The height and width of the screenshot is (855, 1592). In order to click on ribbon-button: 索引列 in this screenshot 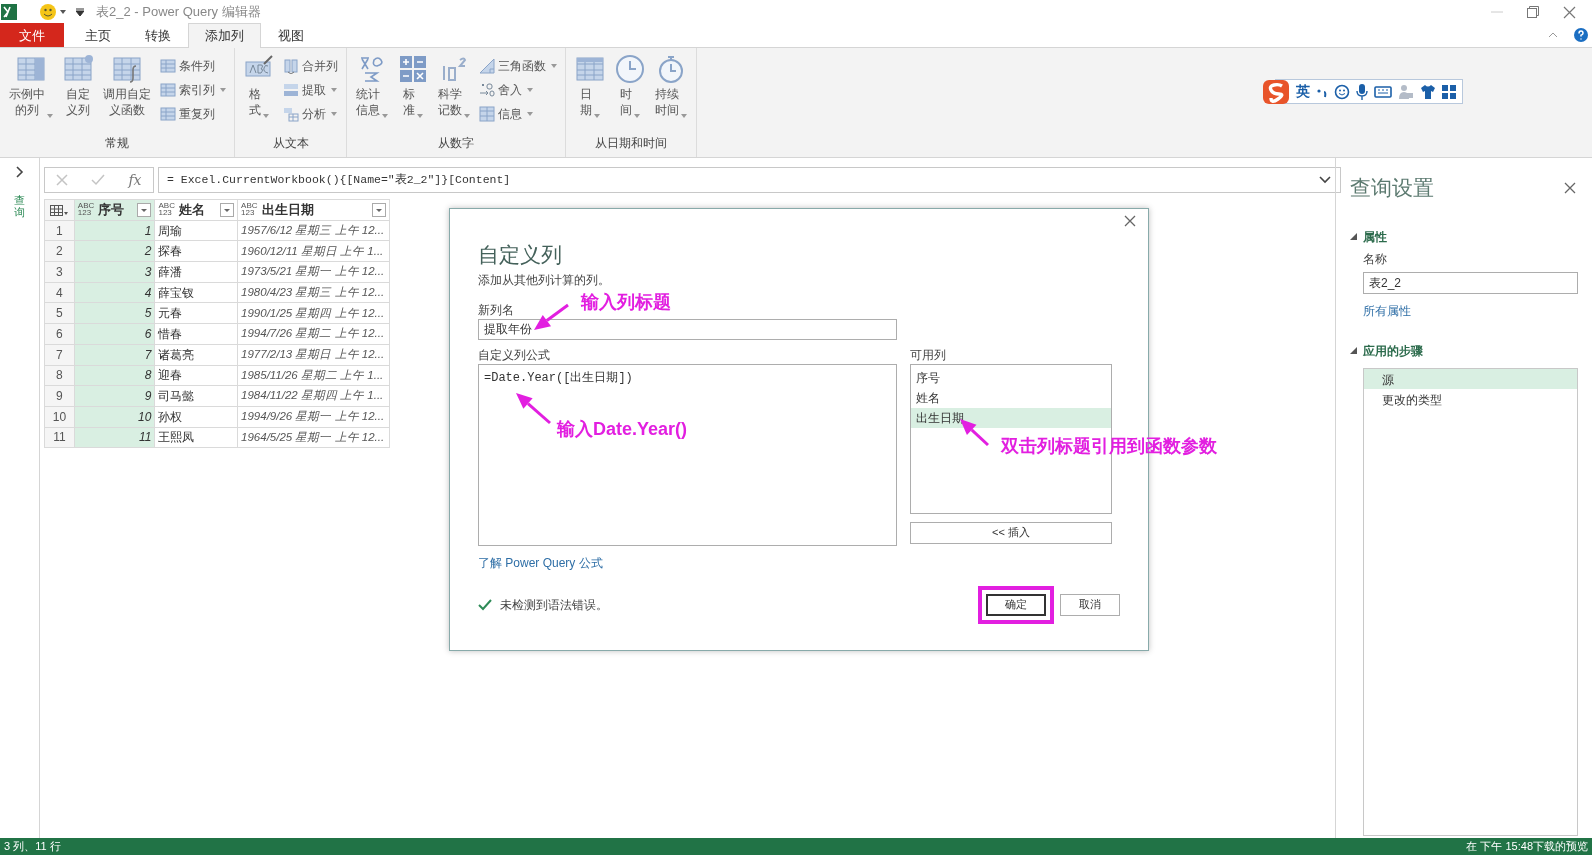, I will do `click(193, 90)`.